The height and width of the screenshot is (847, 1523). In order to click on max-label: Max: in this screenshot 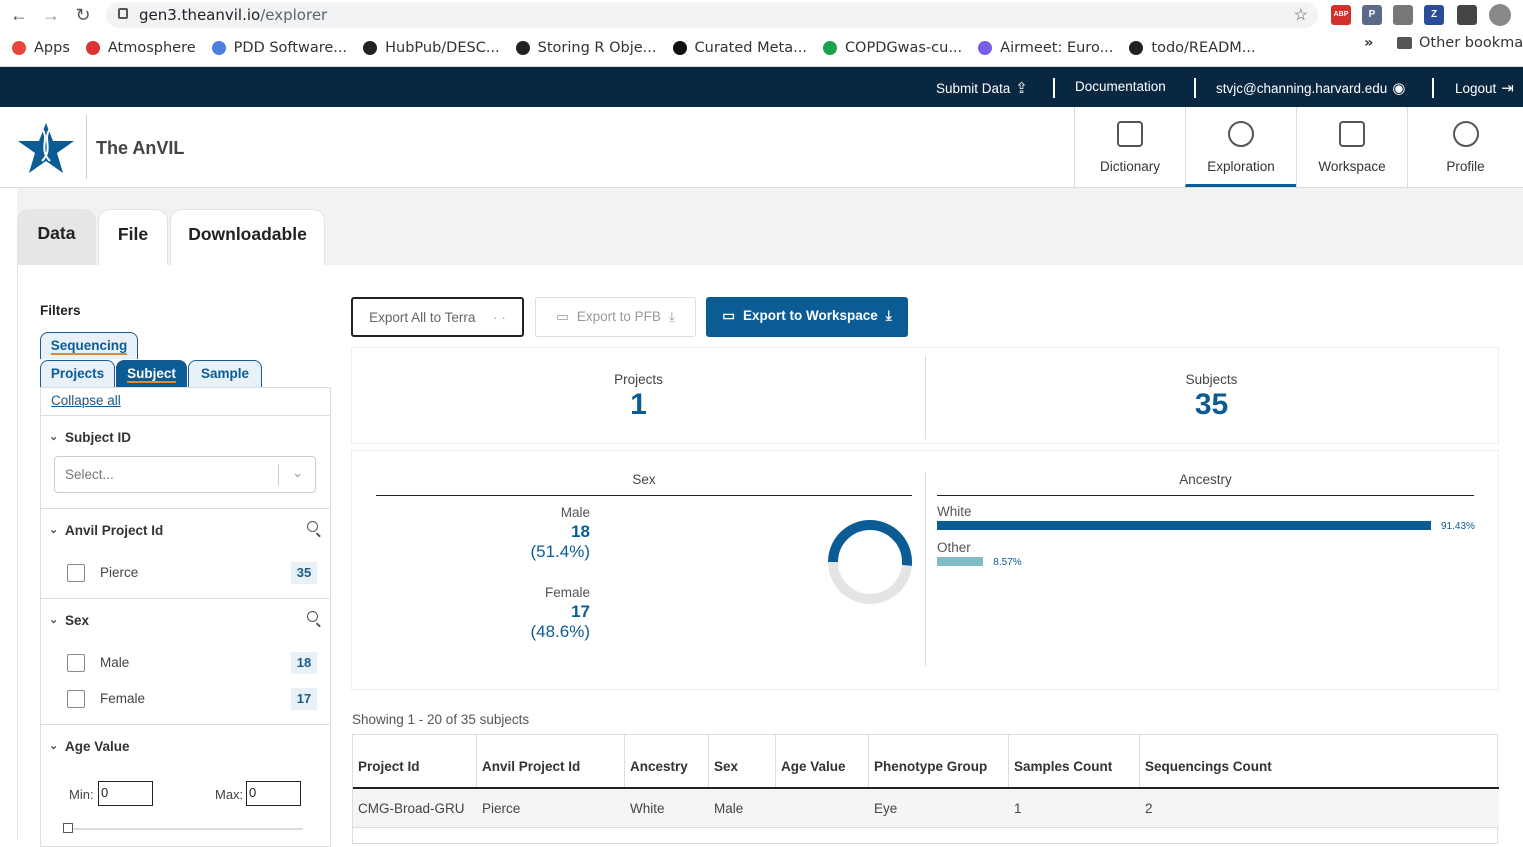, I will do `click(229, 794)`.